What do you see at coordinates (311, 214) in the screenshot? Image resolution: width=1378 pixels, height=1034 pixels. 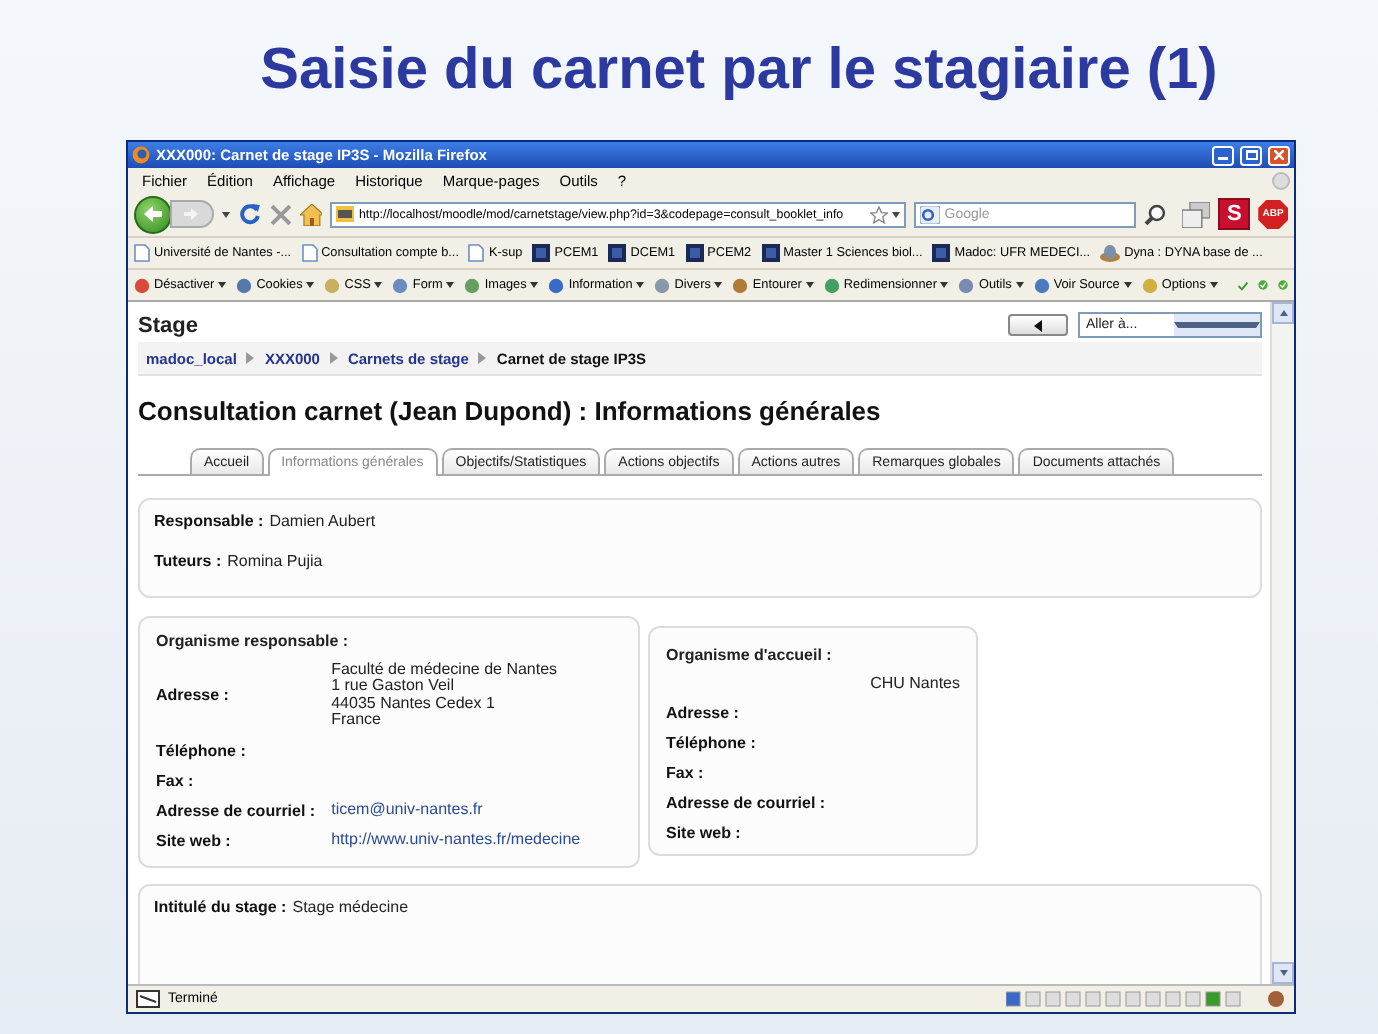 I see `home-icon` at bounding box center [311, 214].